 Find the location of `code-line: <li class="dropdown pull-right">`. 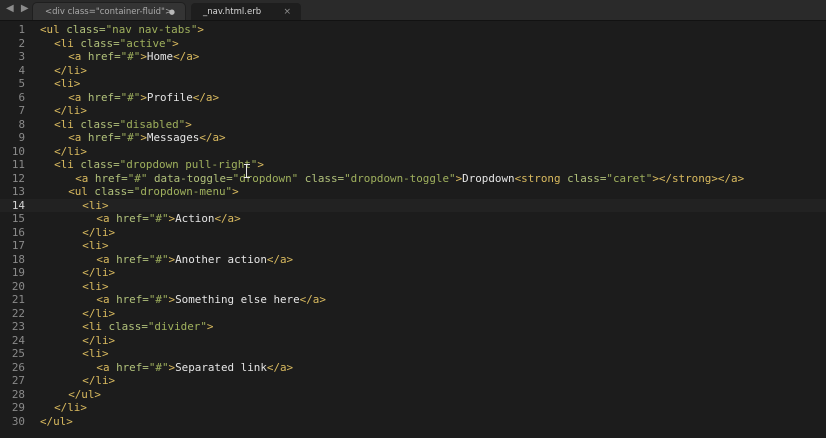

code-line: <li class="dropdown pull-right"> is located at coordinates (159, 165).